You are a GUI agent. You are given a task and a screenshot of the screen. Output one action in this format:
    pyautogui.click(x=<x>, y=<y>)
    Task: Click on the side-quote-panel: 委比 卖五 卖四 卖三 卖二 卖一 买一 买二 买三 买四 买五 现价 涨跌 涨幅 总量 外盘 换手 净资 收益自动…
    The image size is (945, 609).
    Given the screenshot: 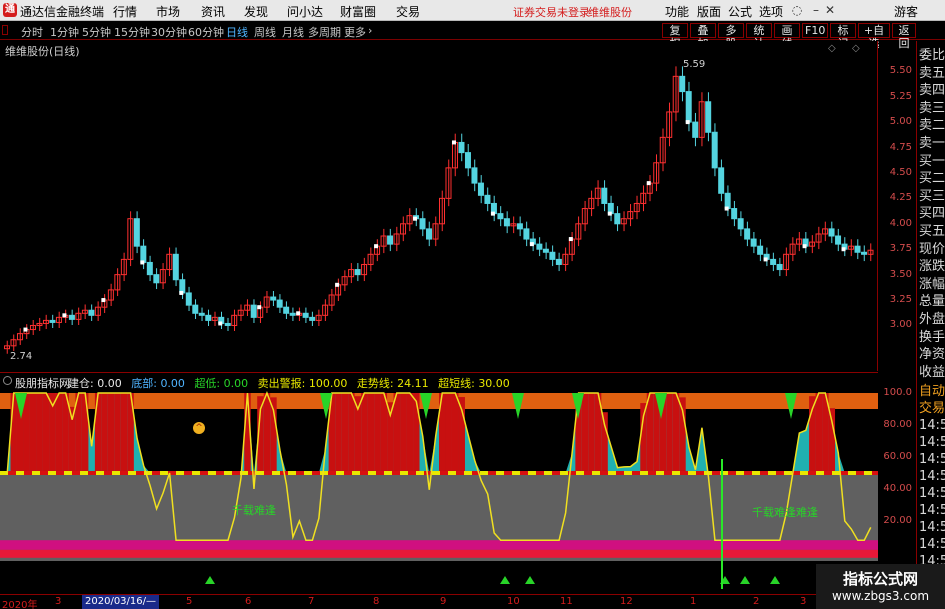 What is the action you would take?
    pyautogui.click(x=930, y=325)
    